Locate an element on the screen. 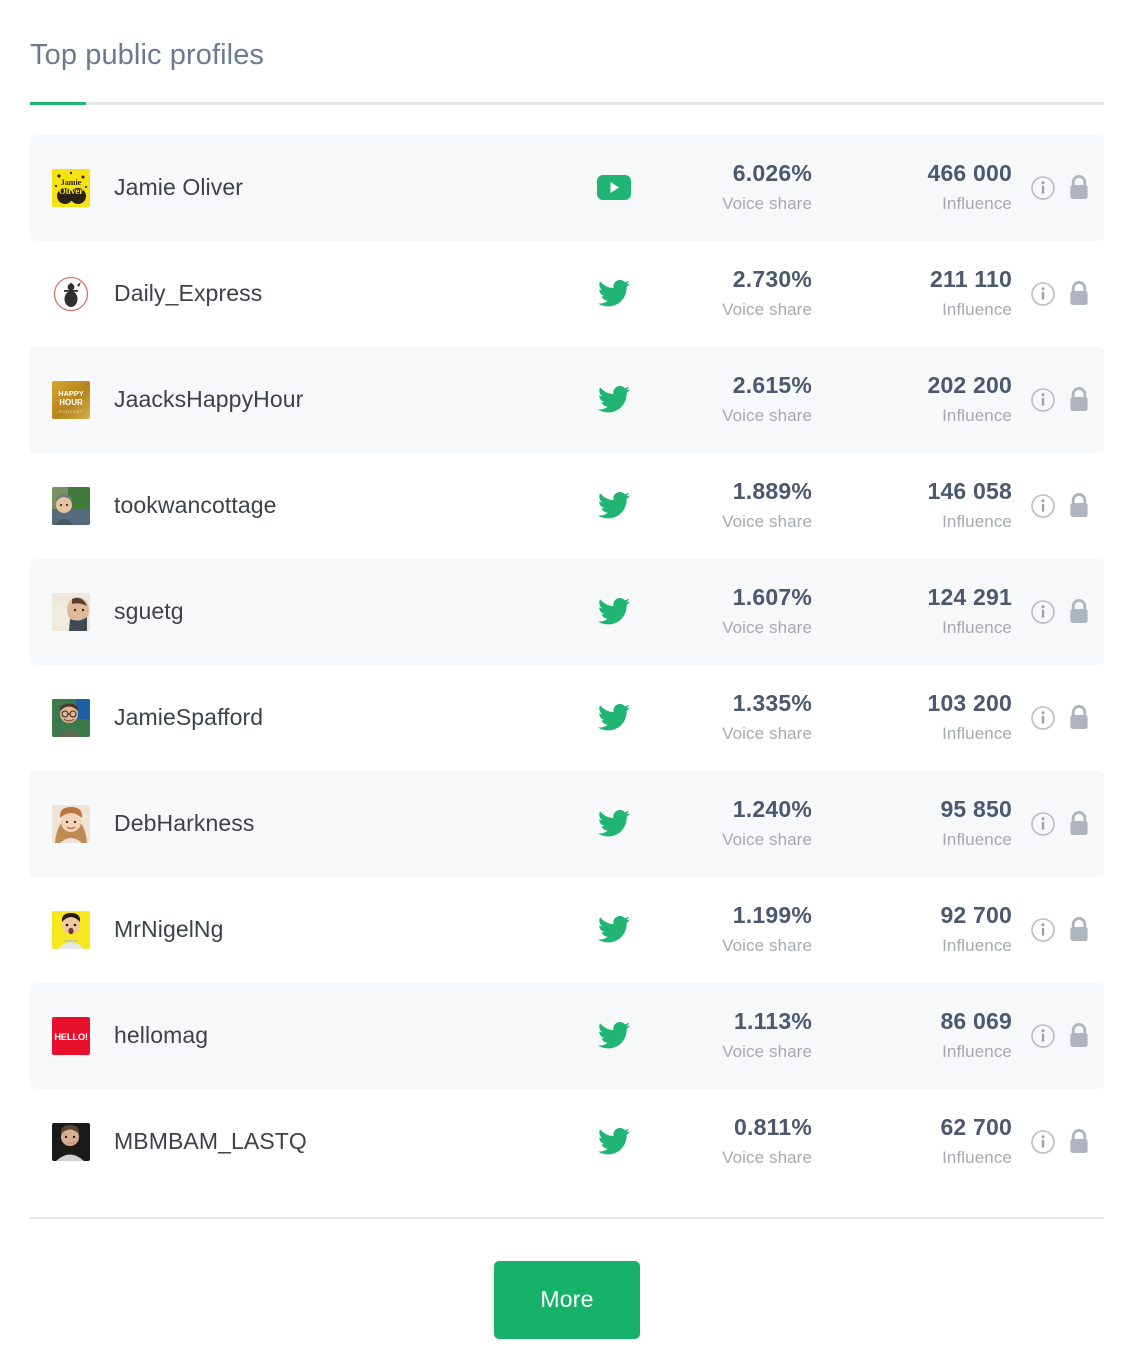 Image resolution: width=1134 pixels, height=1366 pixels. profile-name: JamieSpafford is located at coordinates (349, 717).